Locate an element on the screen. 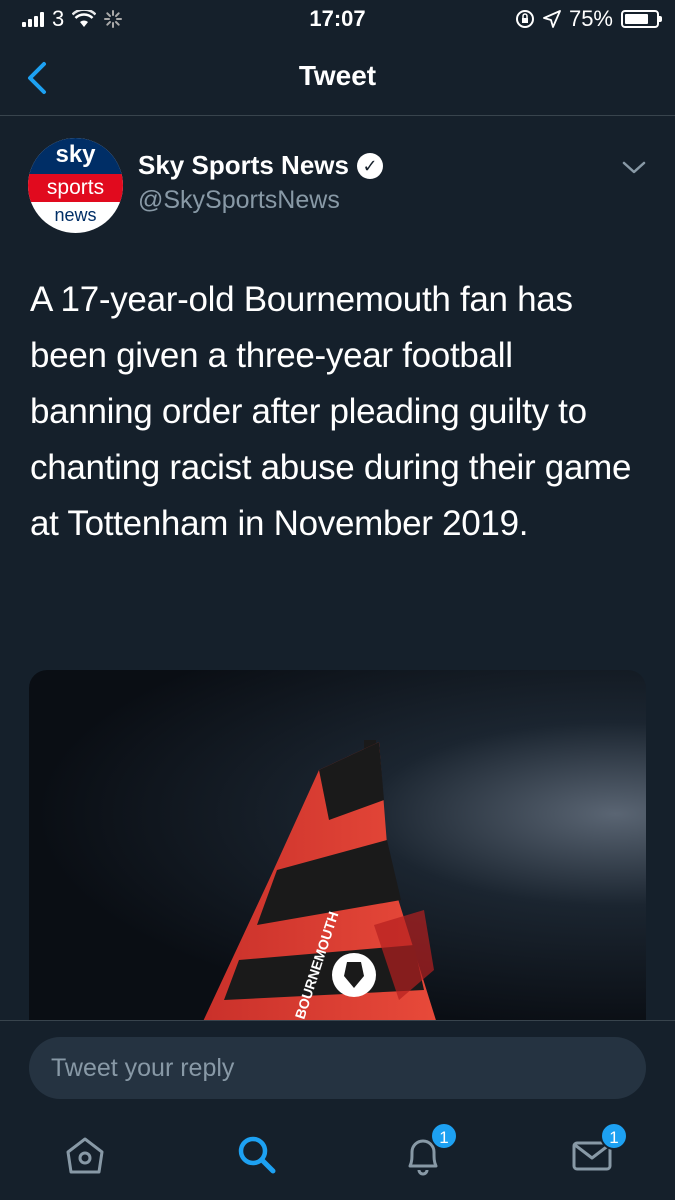  reply-input: Tweet your reply is located at coordinates (337, 1068).